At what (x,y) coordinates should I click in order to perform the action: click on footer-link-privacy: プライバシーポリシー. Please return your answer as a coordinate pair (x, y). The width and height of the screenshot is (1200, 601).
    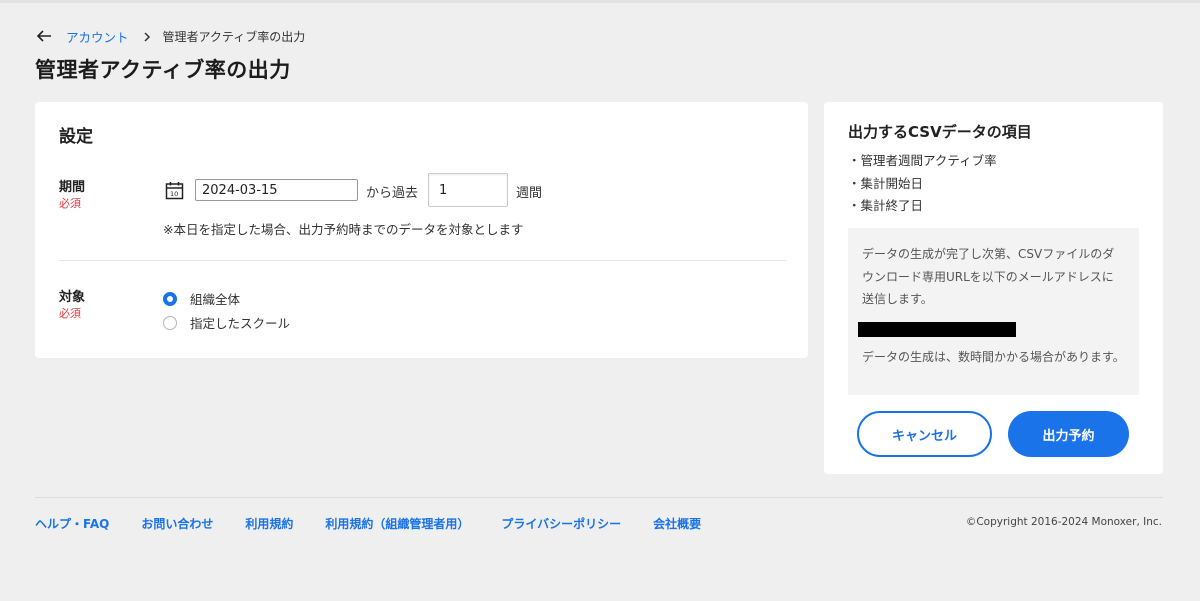
    Looking at the image, I should click on (561, 523).